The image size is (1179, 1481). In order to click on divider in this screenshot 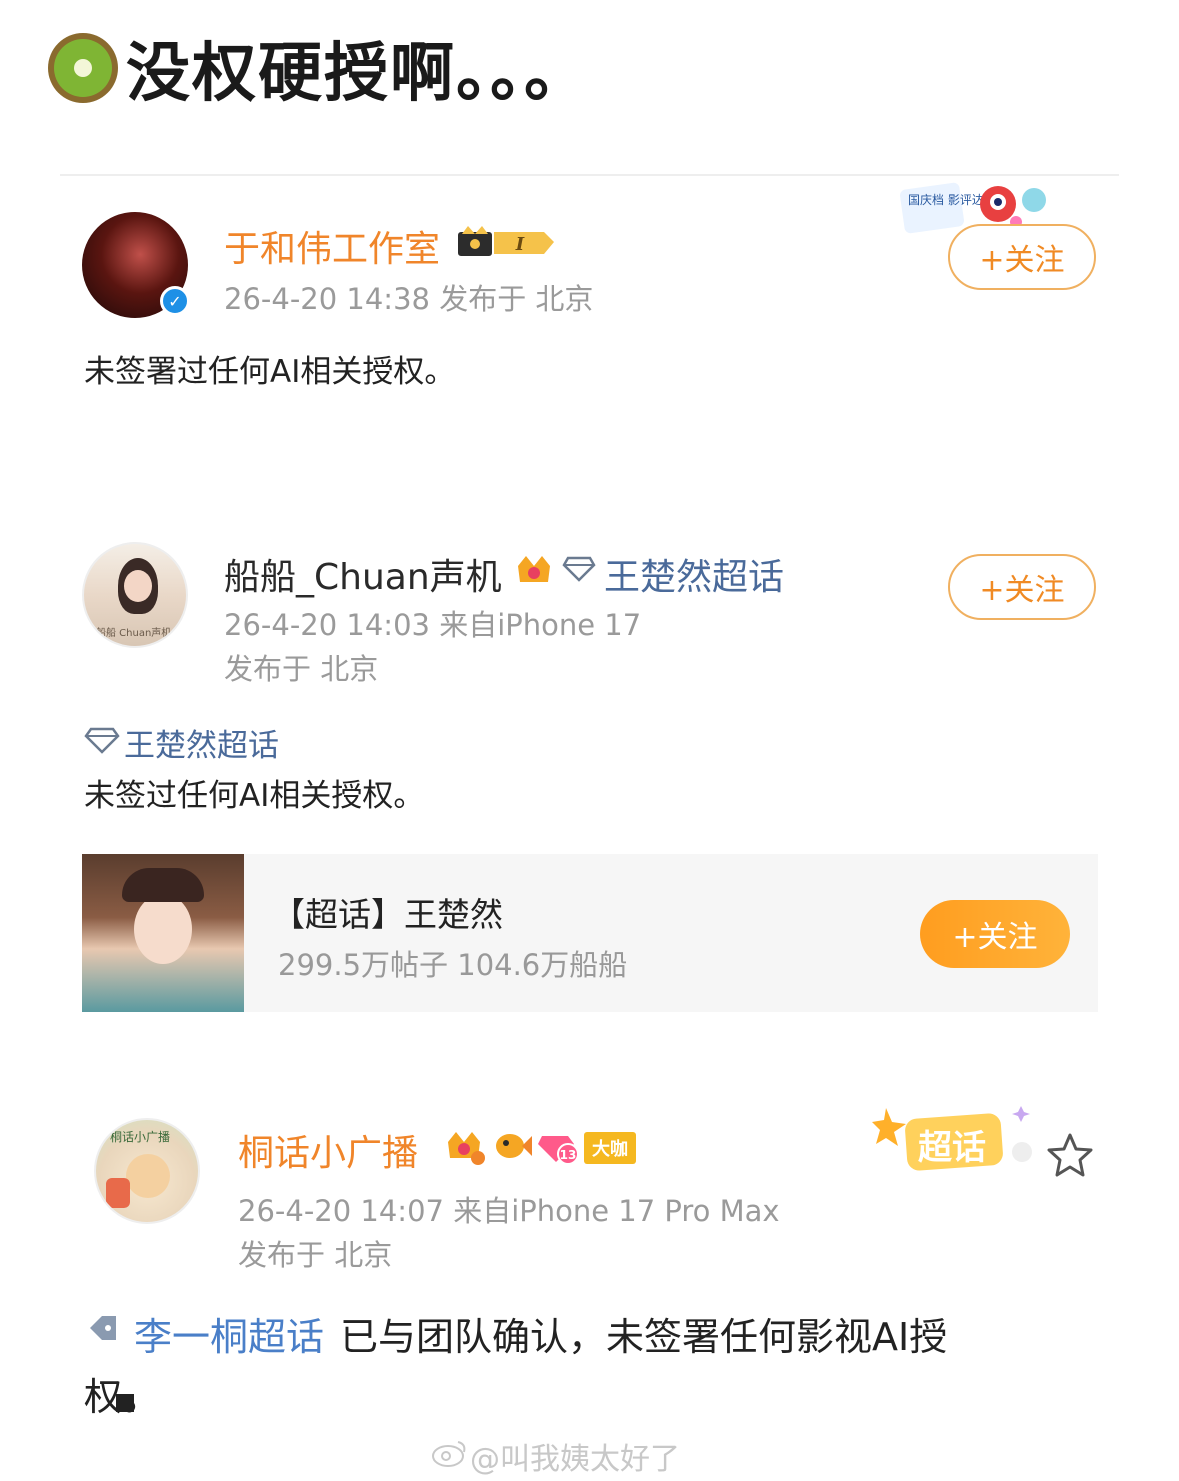, I will do `click(589, 175)`.